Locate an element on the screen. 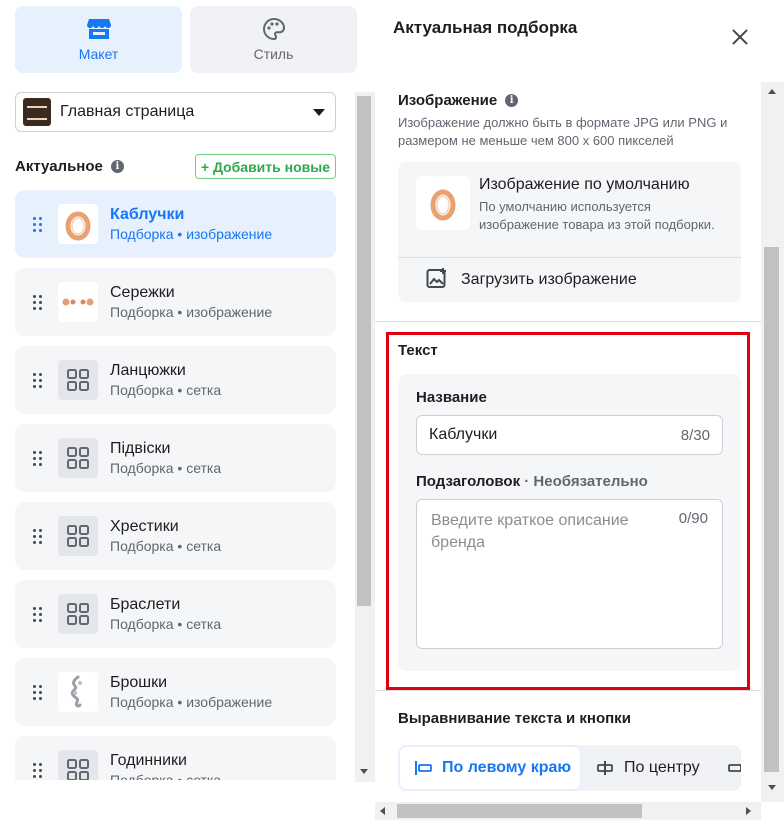  item-name: Сережки is located at coordinates (142, 292).